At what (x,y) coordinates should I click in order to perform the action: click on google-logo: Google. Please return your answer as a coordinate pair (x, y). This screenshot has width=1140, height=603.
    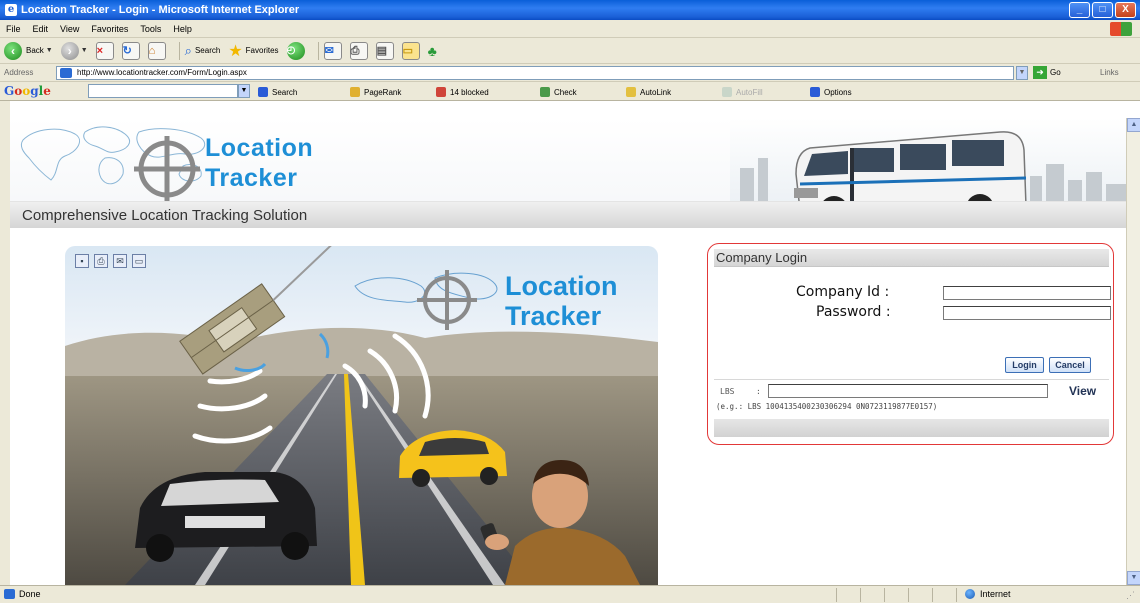
    Looking at the image, I should click on (27, 91).